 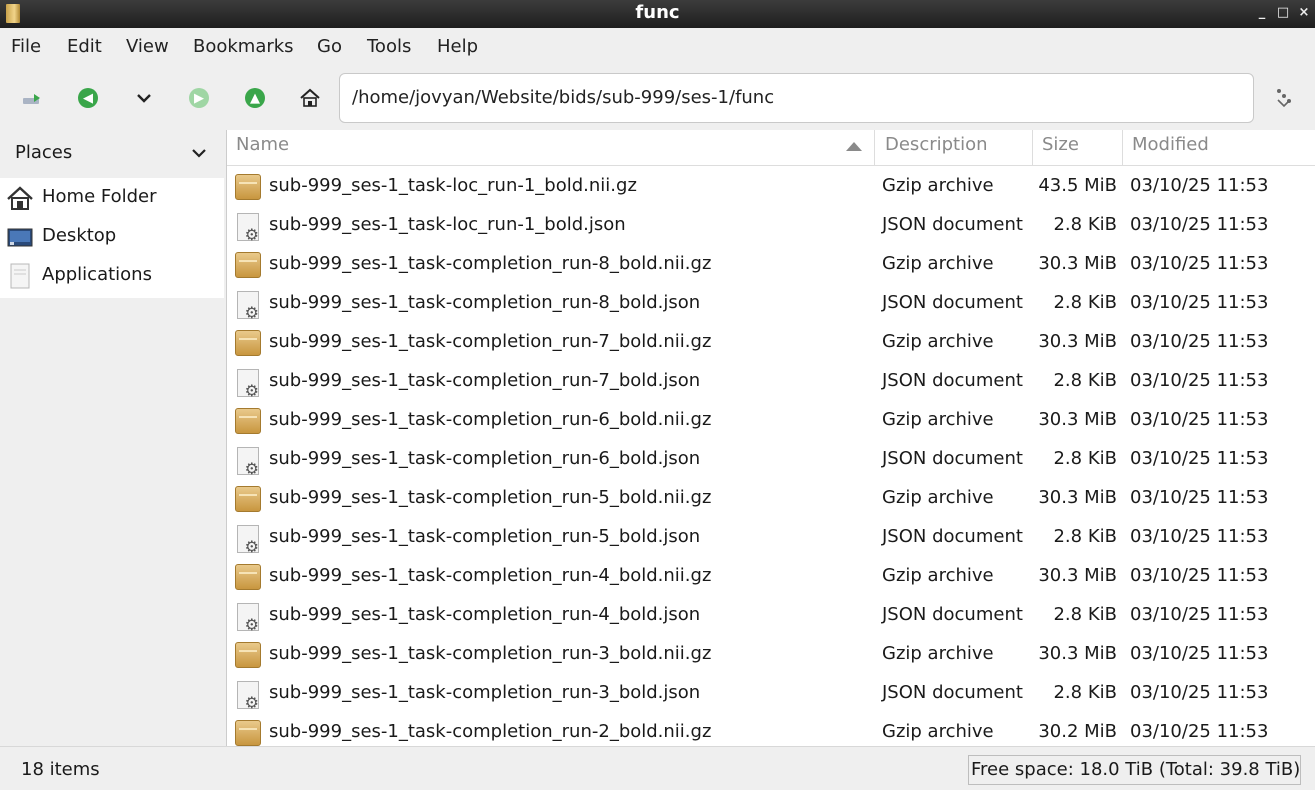 What do you see at coordinates (329, 46) in the screenshot?
I see `menu-go: Go` at bounding box center [329, 46].